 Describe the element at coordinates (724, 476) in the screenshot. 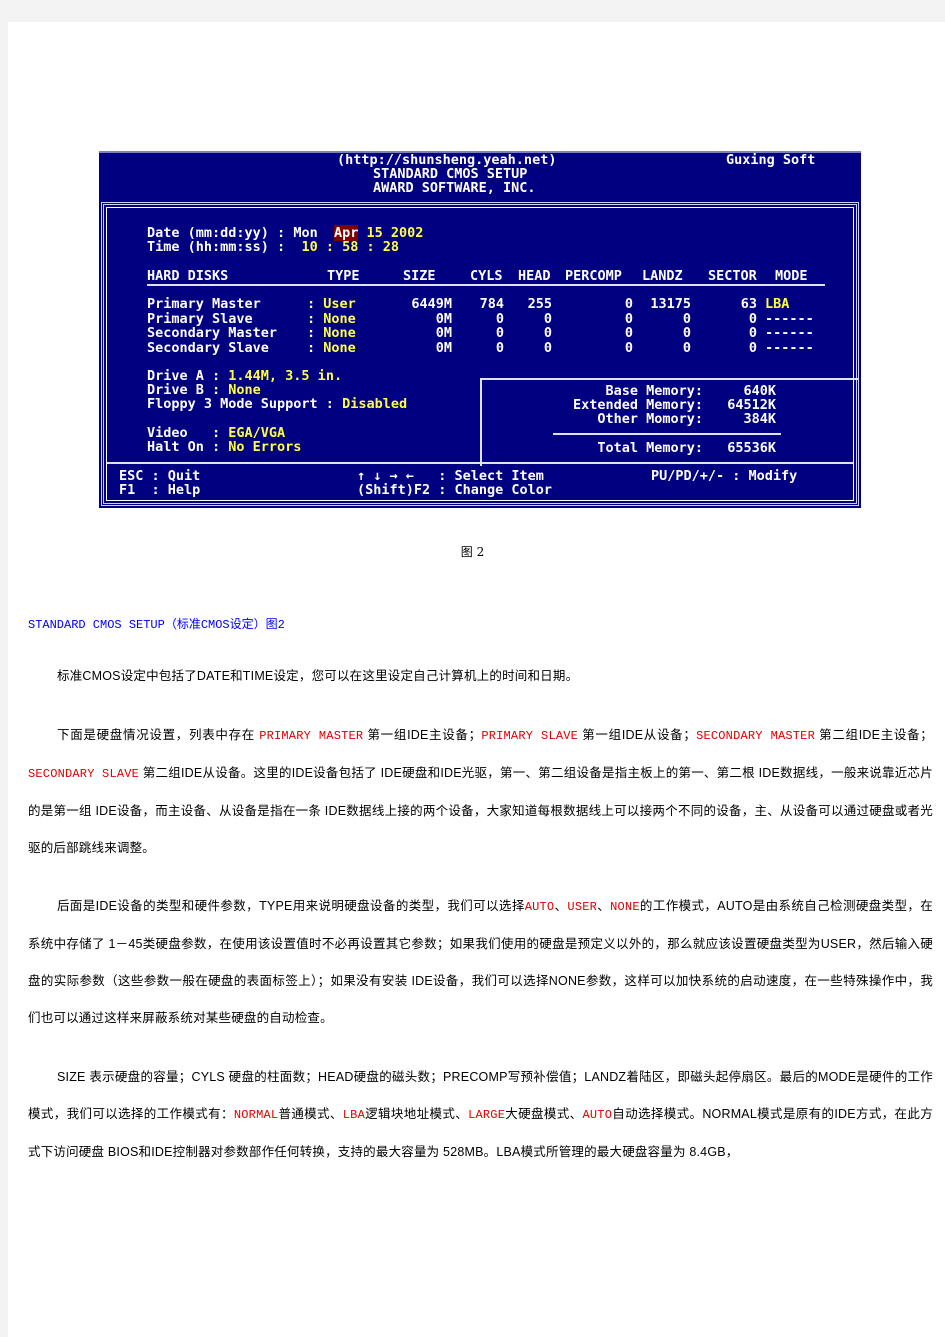

I see `footer-modify: PU/PD/+/- : Modify` at that location.